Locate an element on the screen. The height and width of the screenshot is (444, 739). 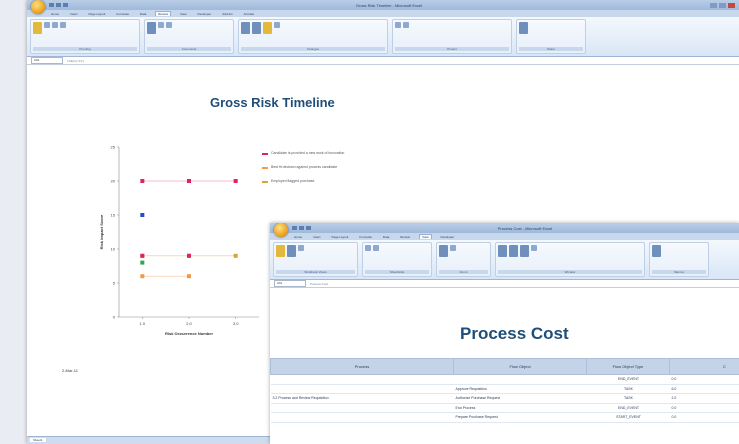
new-comment-icon is located at coordinates (151, 28).